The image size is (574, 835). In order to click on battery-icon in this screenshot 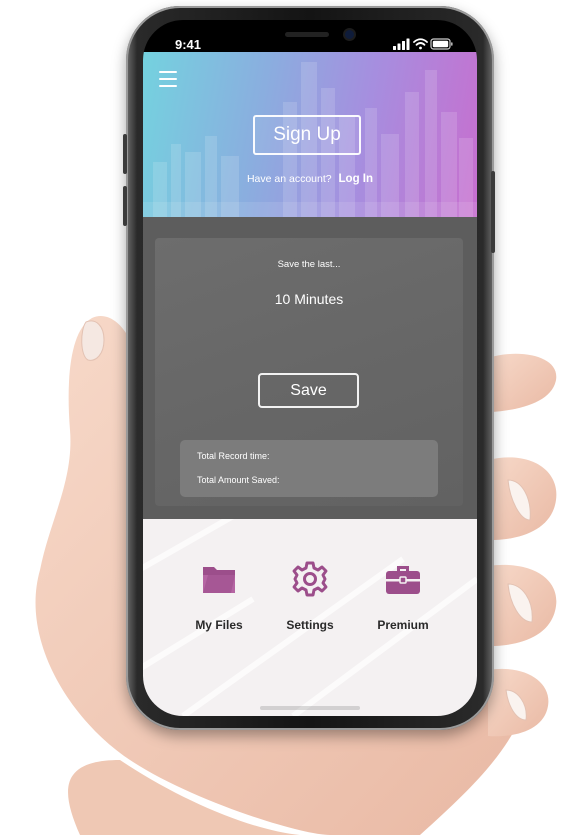, I will do `click(441, 44)`.